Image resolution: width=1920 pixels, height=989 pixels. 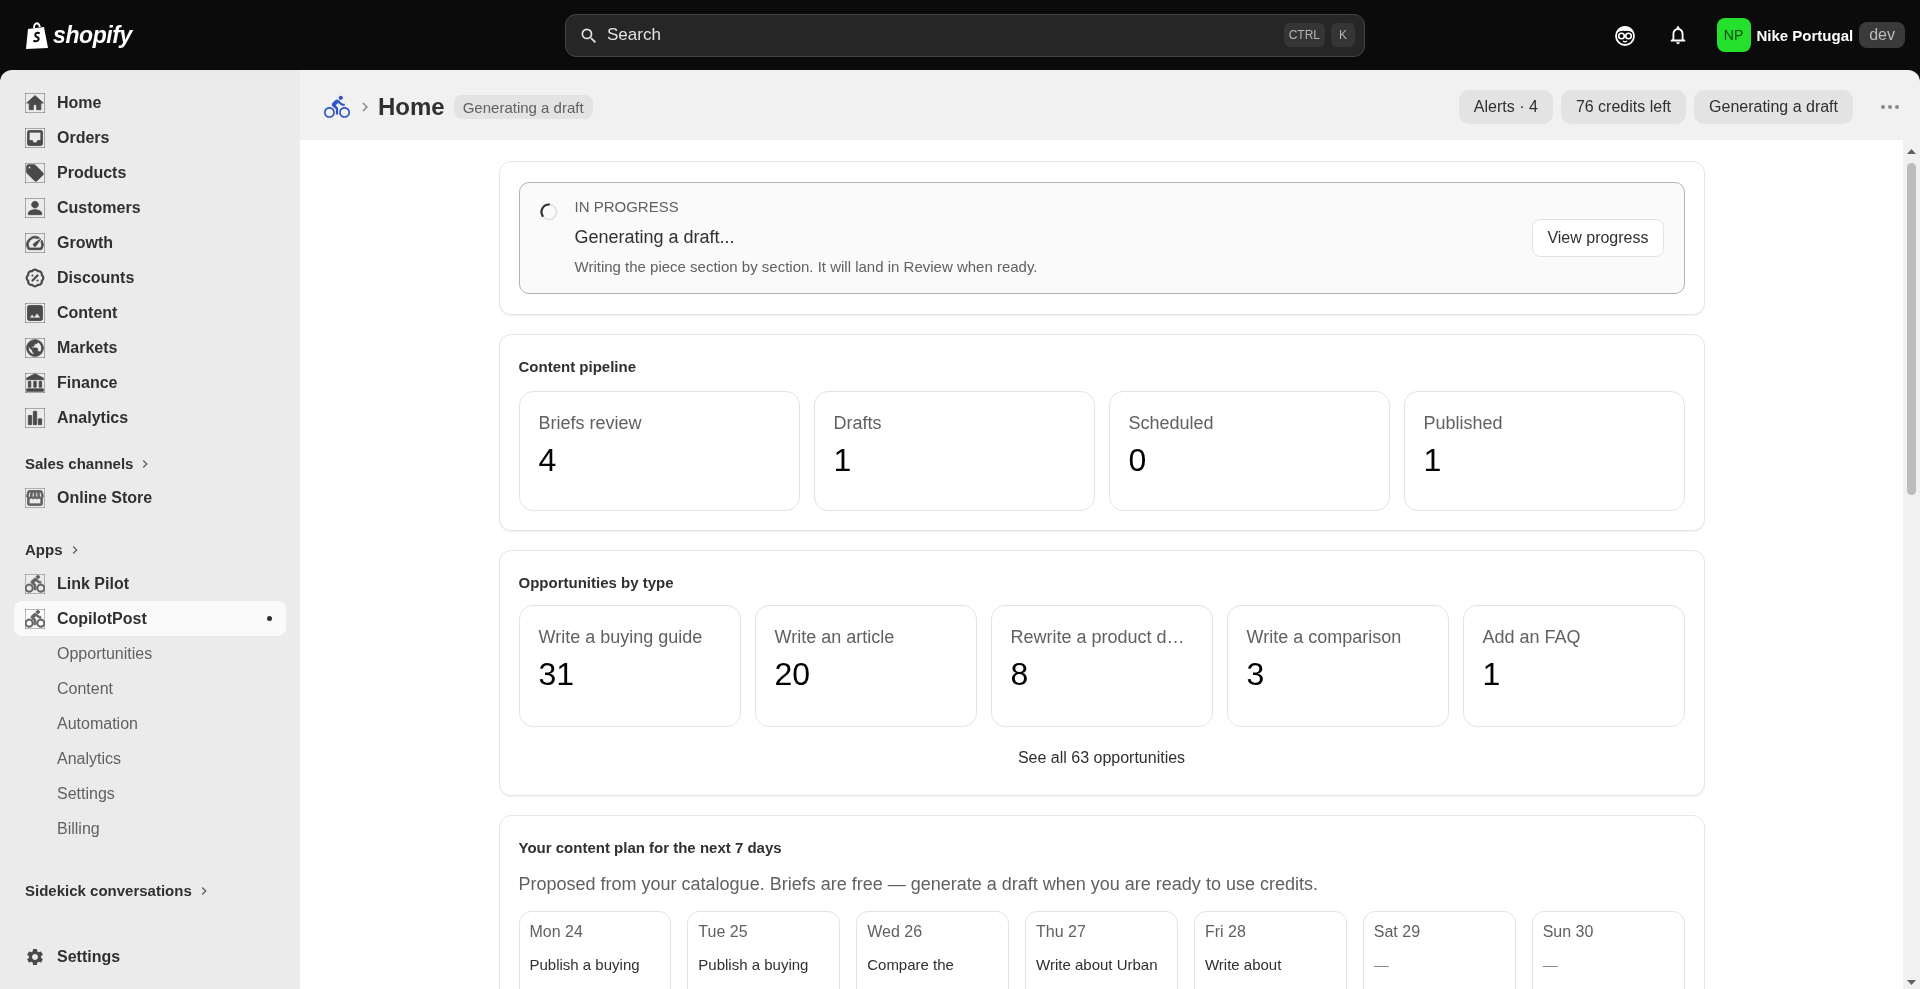 I want to click on storefront-icon, so click(x=35, y=497).